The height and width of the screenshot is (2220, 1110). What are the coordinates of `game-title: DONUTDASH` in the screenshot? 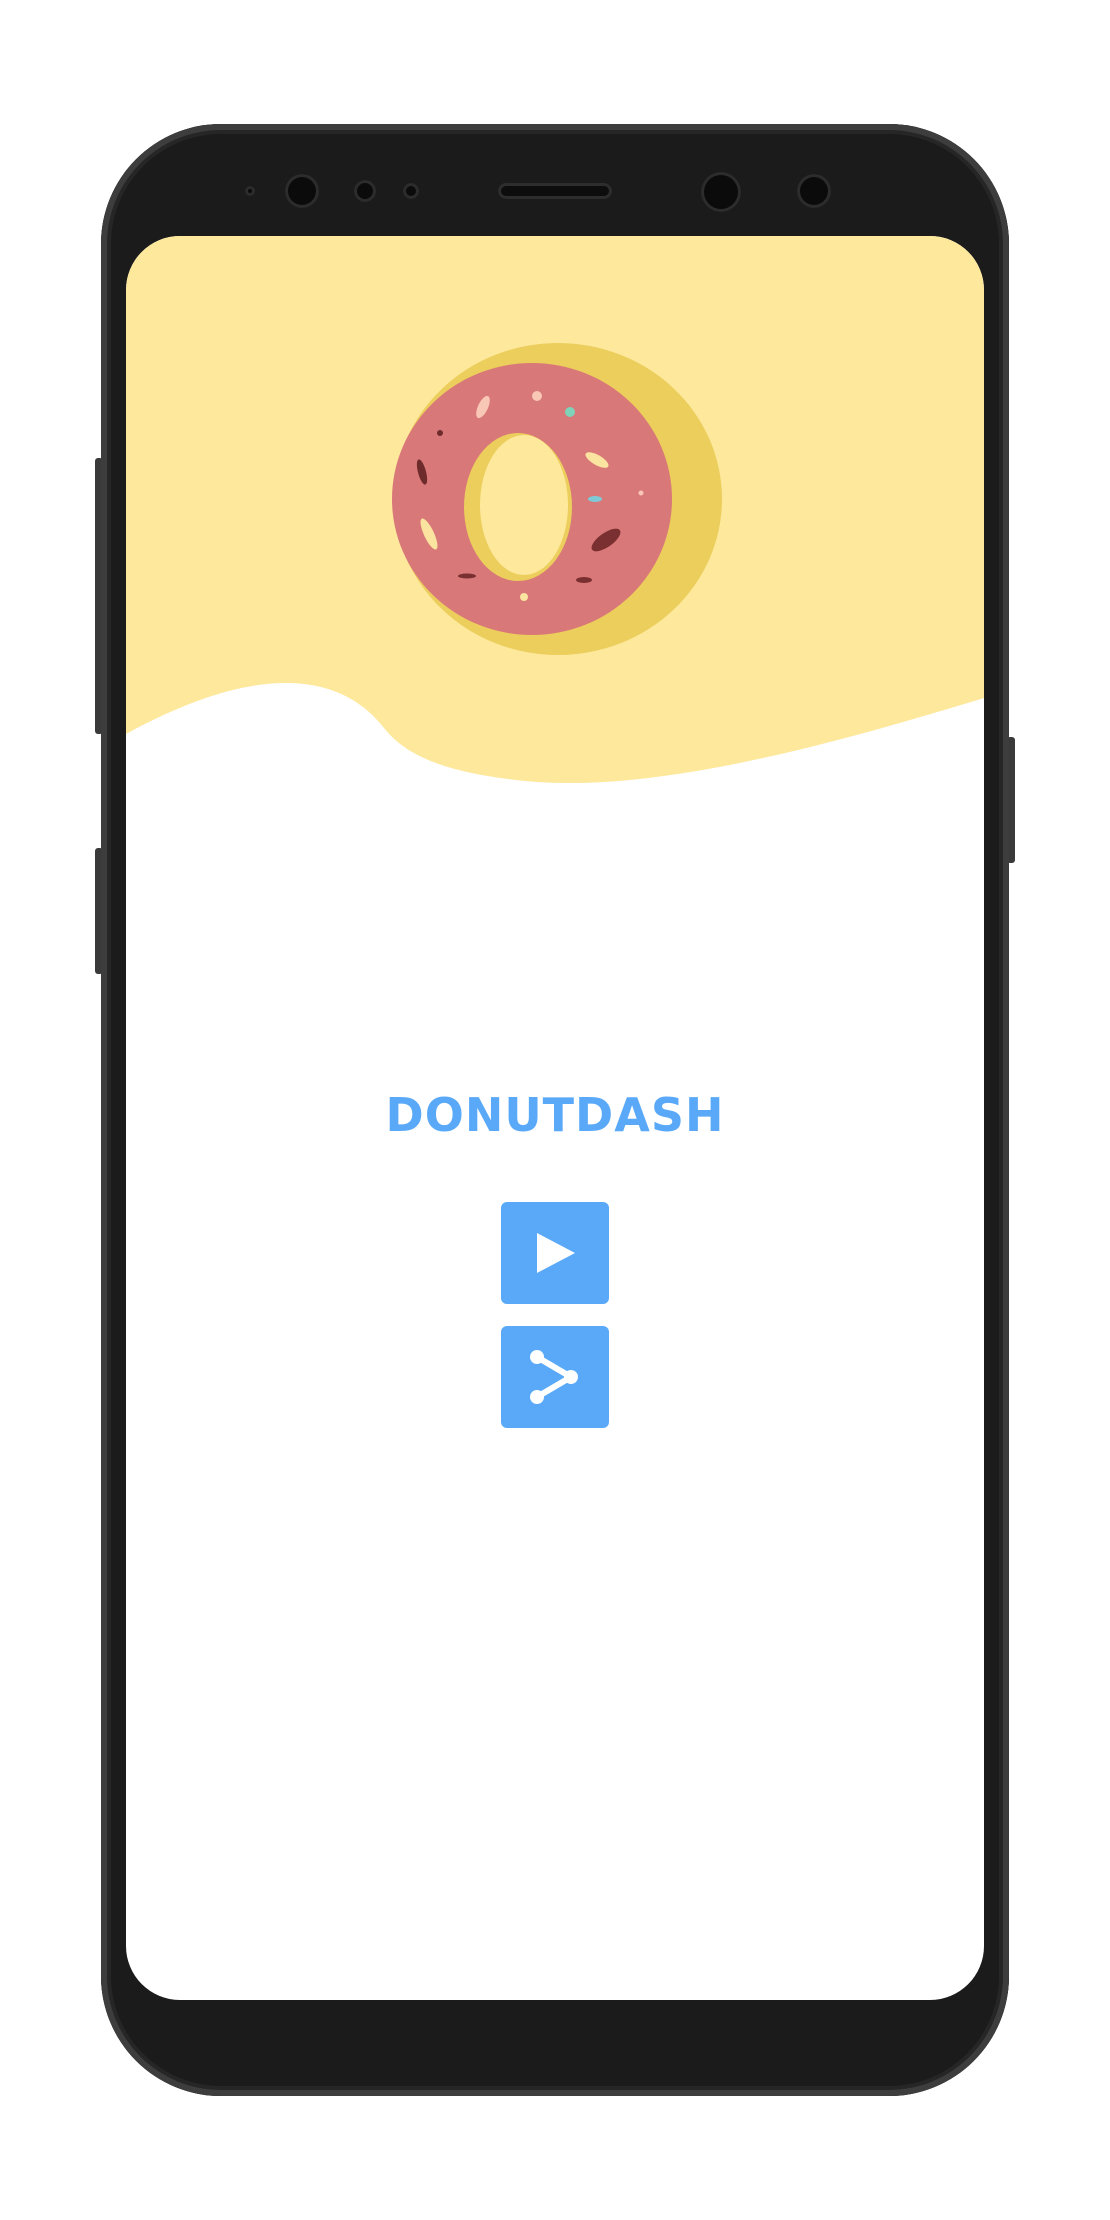 It's located at (555, 1115).